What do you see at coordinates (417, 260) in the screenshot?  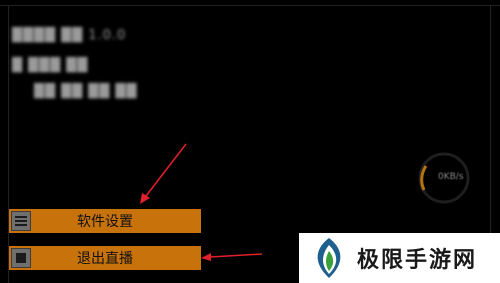 I see `brand-text: 极限手游网` at bounding box center [417, 260].